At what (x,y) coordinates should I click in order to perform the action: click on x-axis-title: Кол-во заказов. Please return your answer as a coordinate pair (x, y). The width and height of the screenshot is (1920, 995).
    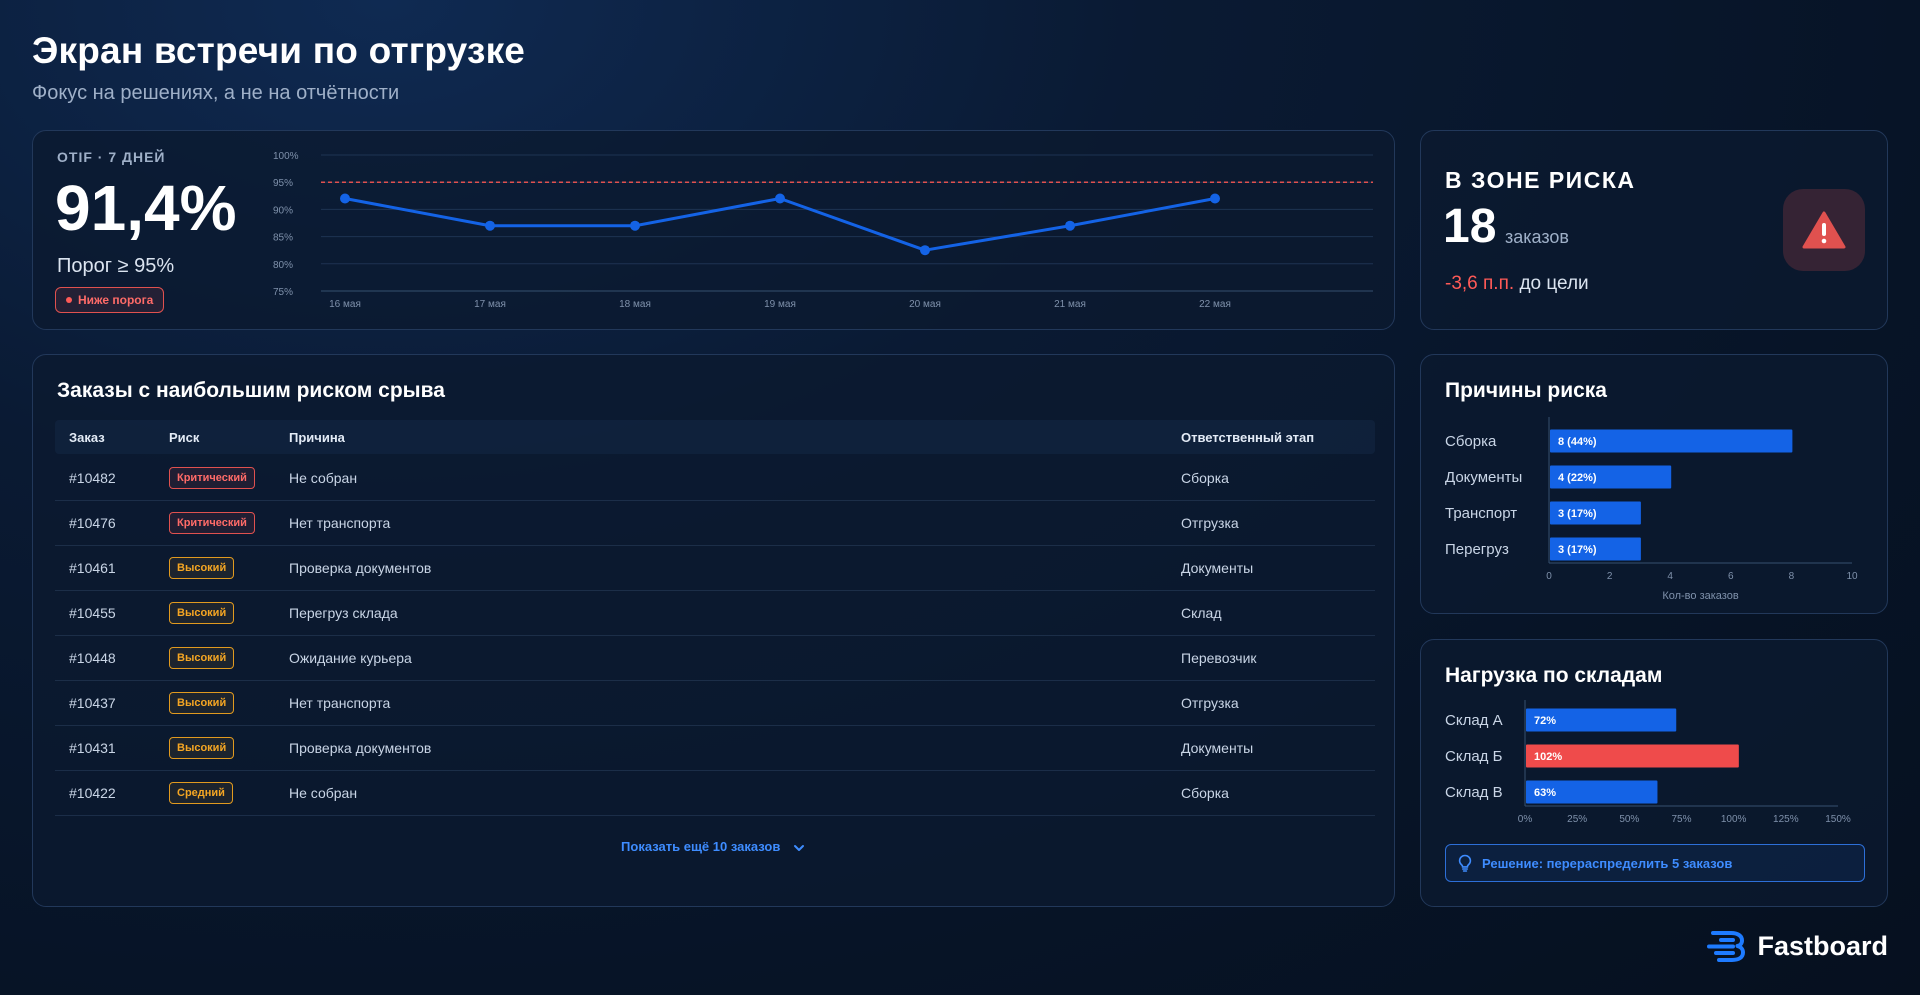
    Looking at the image, I should click on (1700, 596).